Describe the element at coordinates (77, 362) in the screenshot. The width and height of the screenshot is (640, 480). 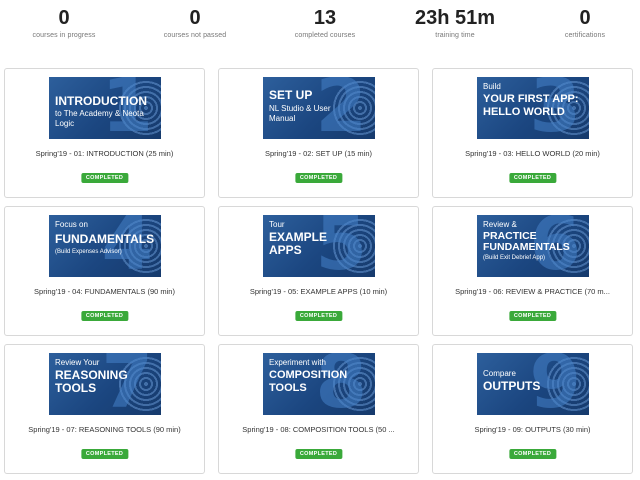
I see `thumb-prefix: Review Your` at that location.